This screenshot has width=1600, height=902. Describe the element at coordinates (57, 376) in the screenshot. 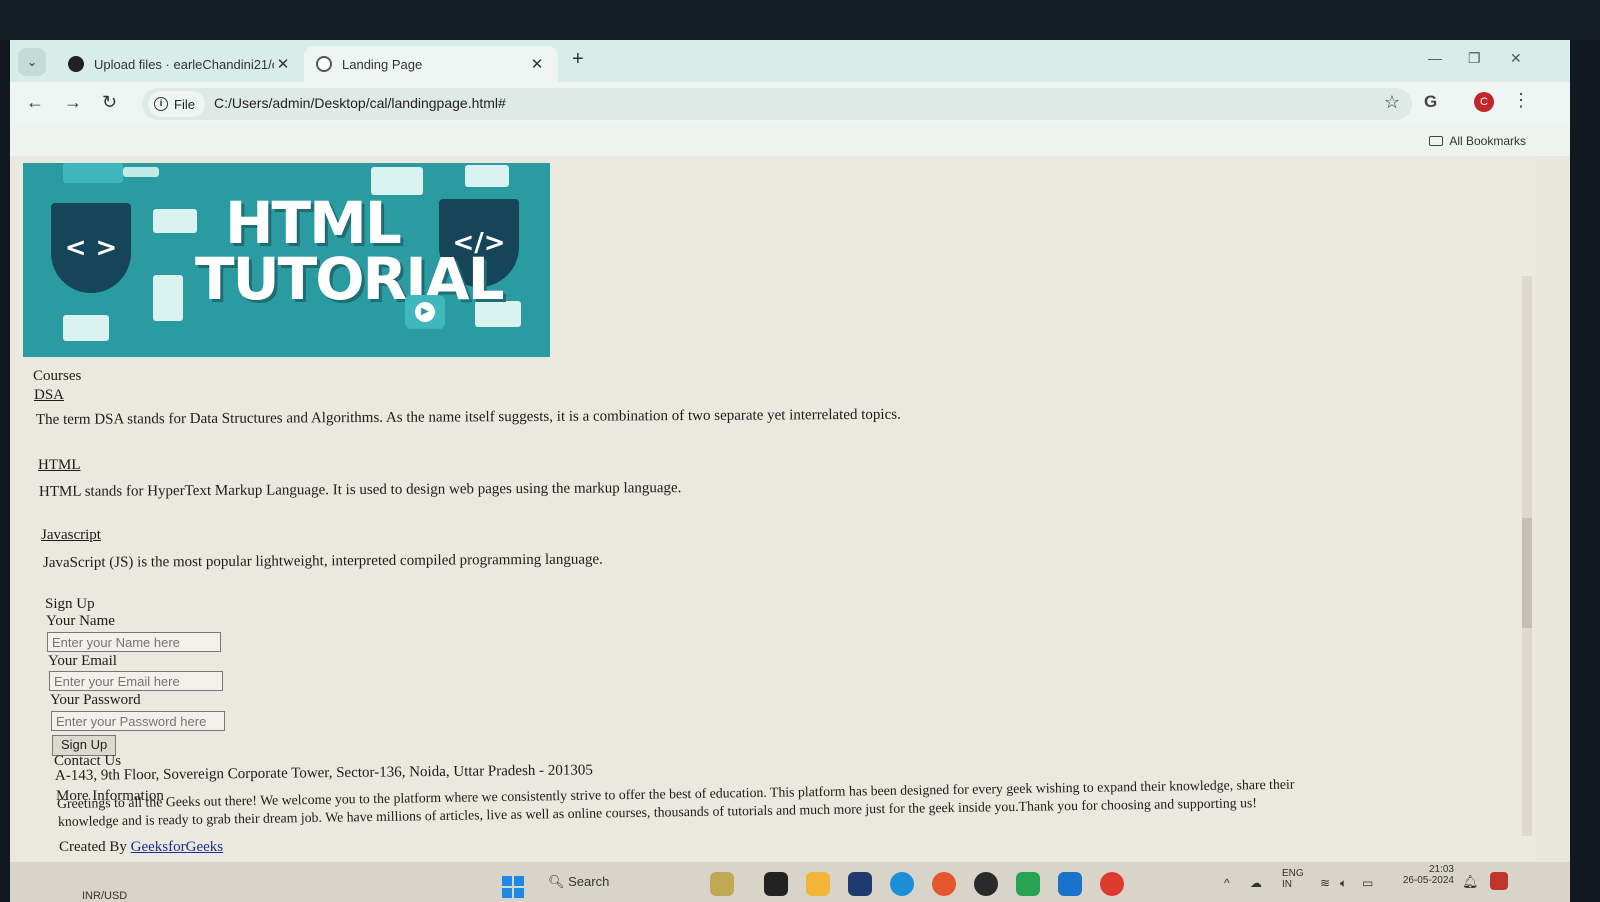

I see `courses-heading: Courses` at that location.